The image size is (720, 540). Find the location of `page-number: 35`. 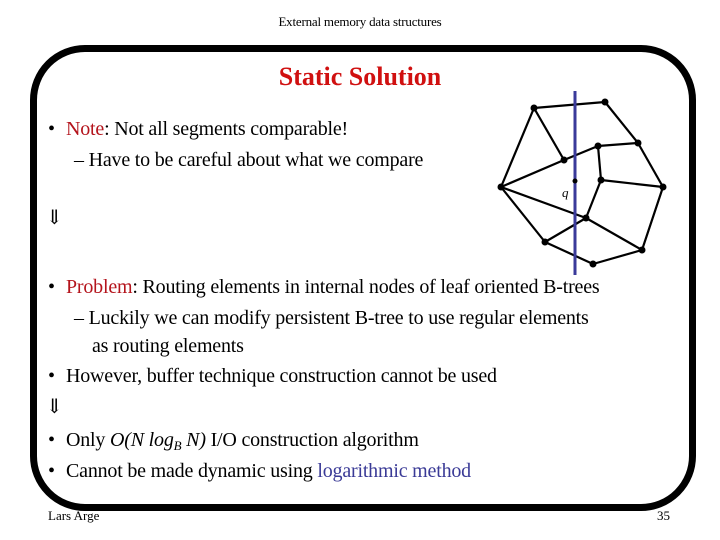

page-number: 35 is located at coordinates (663, 515).